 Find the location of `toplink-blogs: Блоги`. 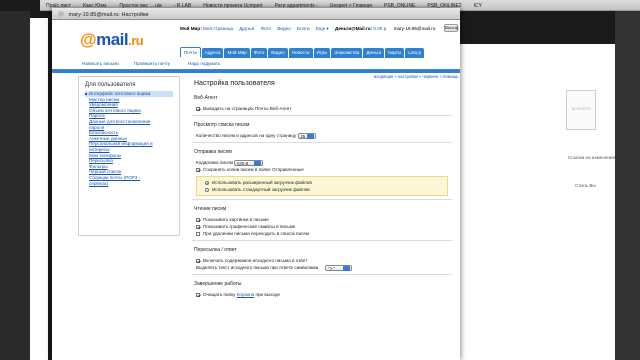

toplink-blogs: Блоги is located at coordinates (303, 28).